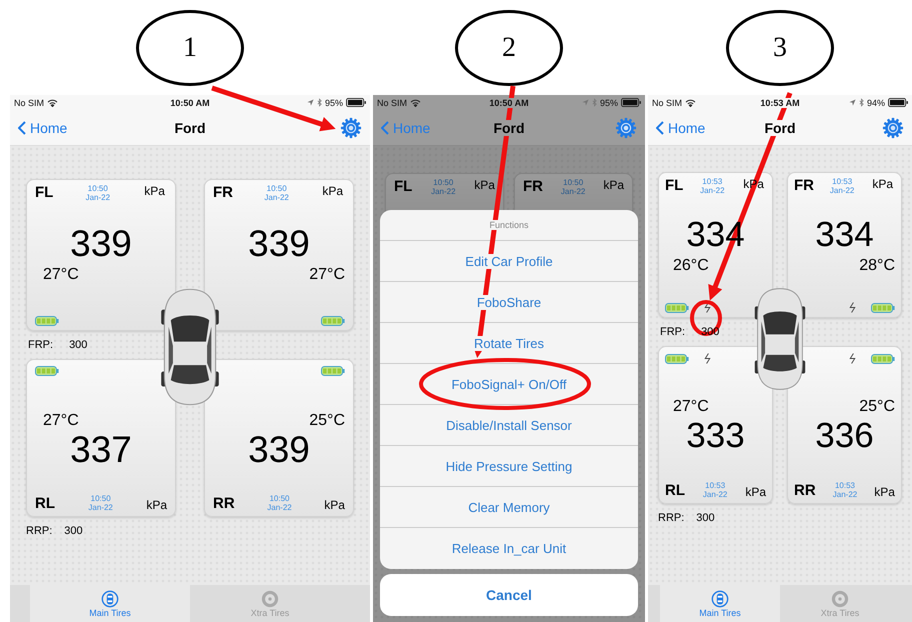 This screenshot has height=622, width=912. What do you see at coordinates (509, 425) in the screenshot?
I see `menu-item: Disable/Install Sensor` at bounding box center [509, 425].